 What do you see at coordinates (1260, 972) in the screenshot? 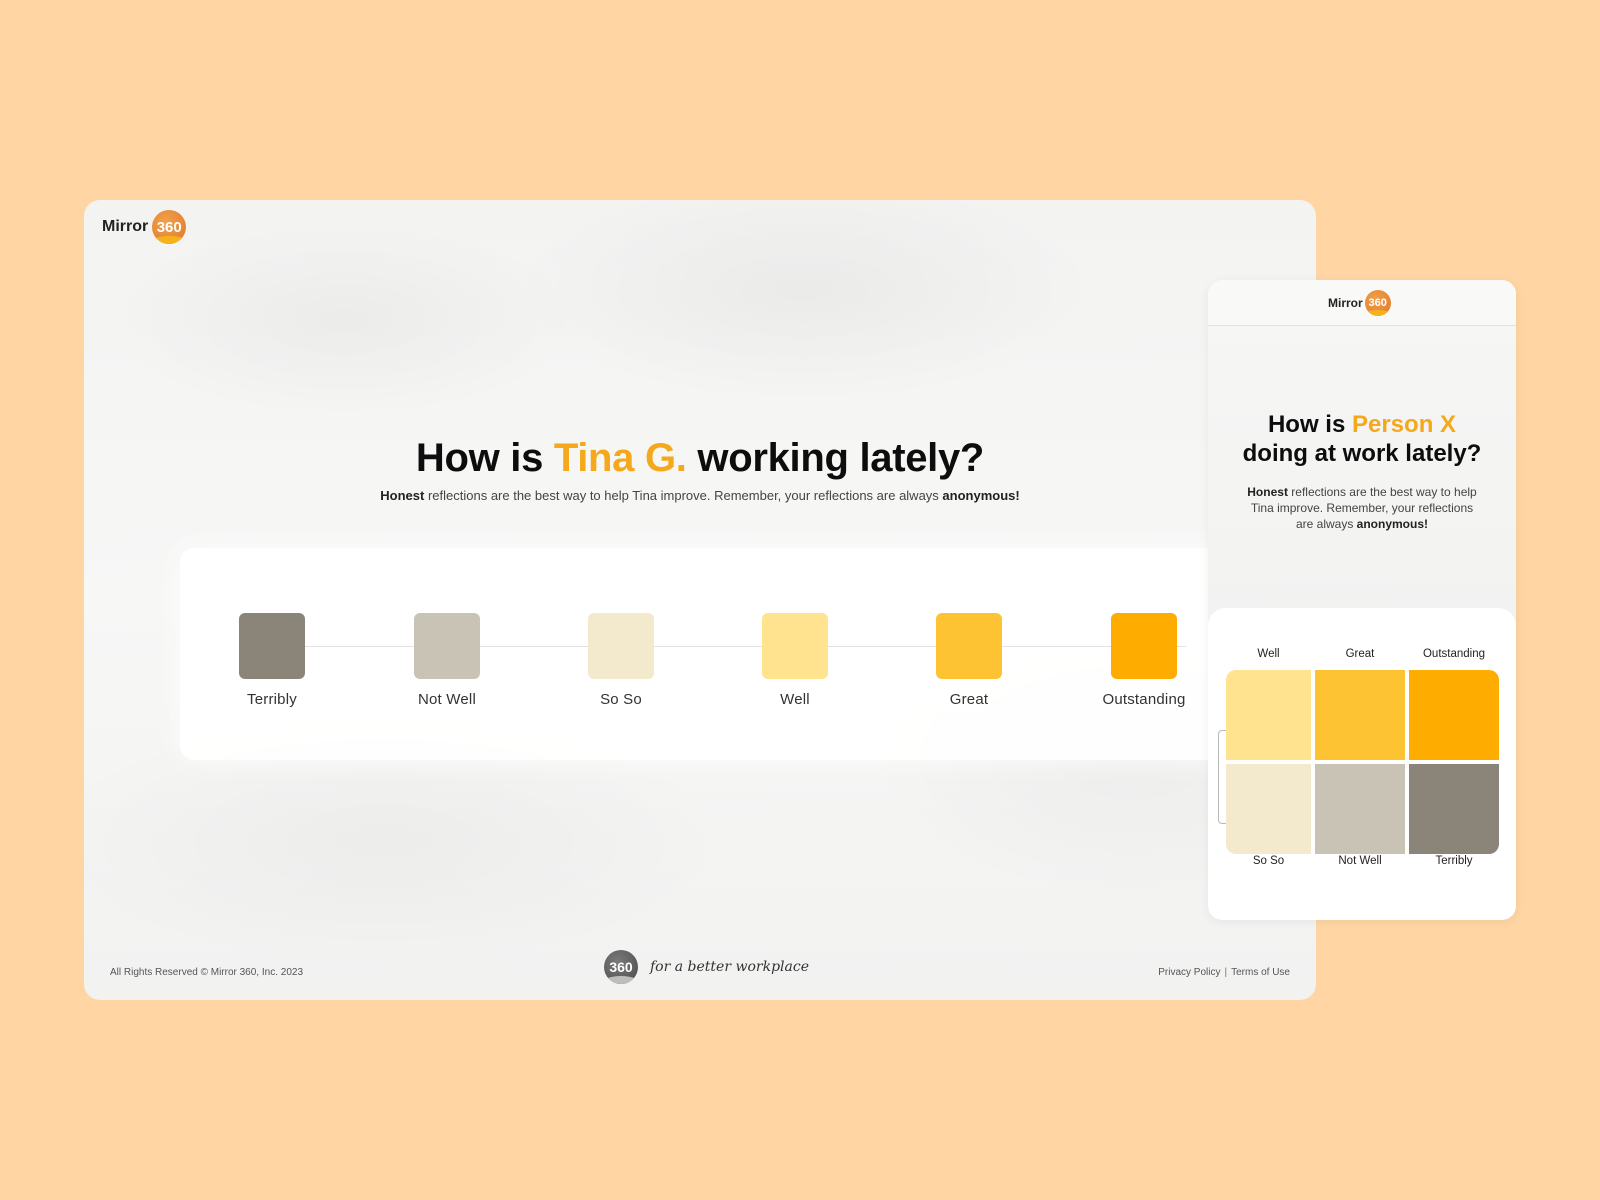
I see `terms-of-use-link: Terms of Use` at bounding box center [1260, 972].